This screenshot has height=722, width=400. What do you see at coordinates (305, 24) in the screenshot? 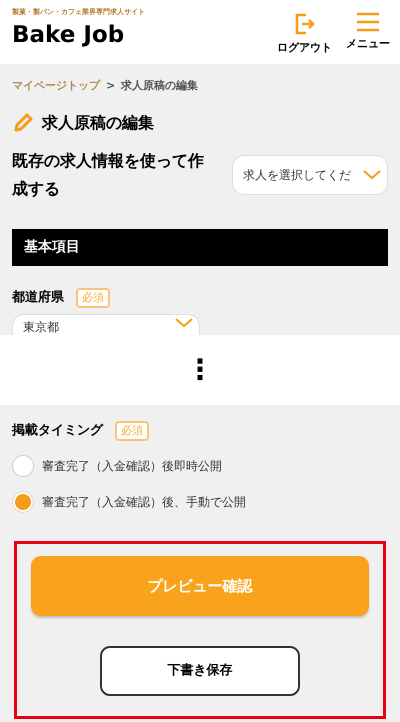
I see `logout-icon` at bounding box center [305, 24].